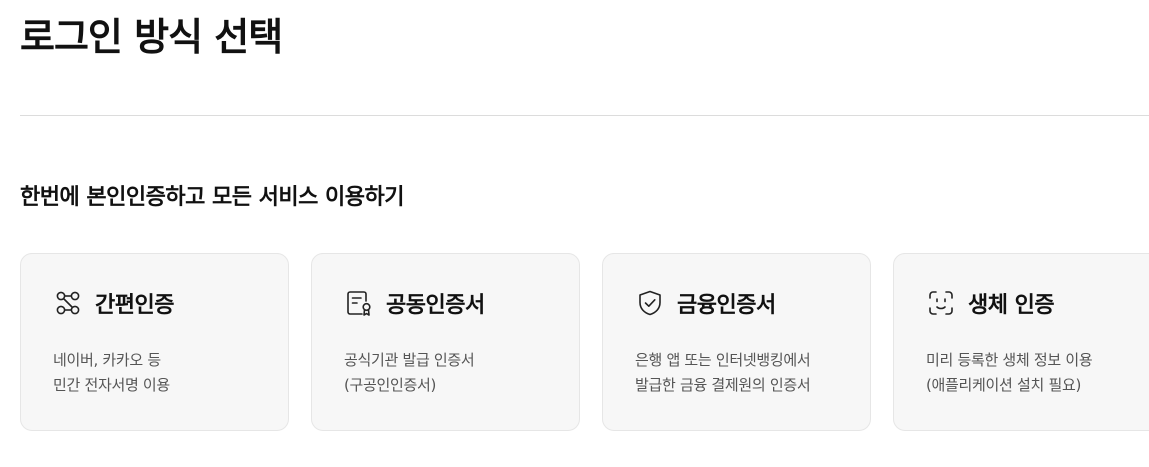  Describe the element at coordinates (111, 385) in the screenshot. I see `card-desc-line: 민간 전자서명 이용` at that location.